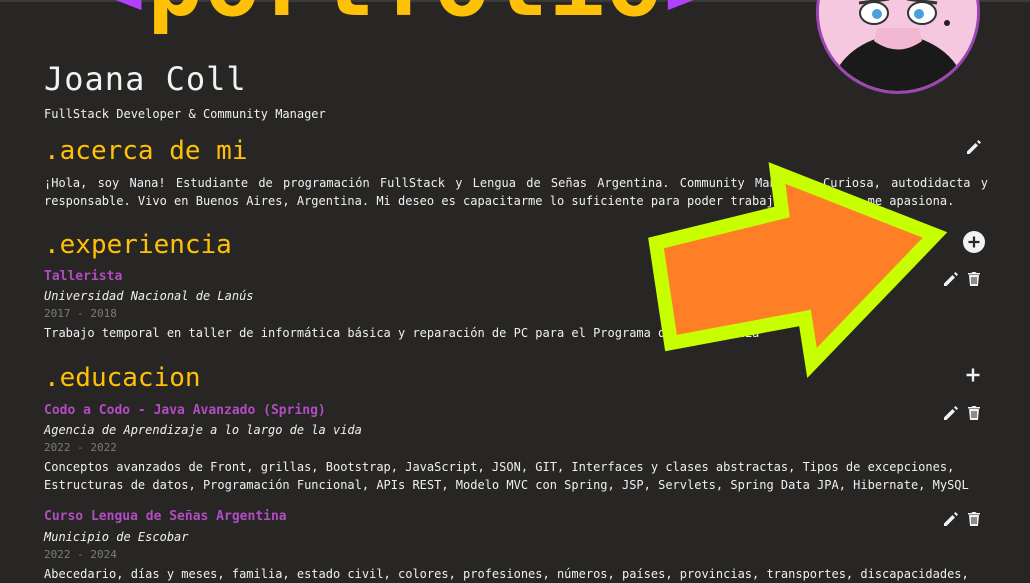 The width and height of the screenshot is (1030, 583). What do you see at coordinates (974, 279) in the screenshot?
I see `delete-experience-trash-icon` at bounding box center [974, 279].